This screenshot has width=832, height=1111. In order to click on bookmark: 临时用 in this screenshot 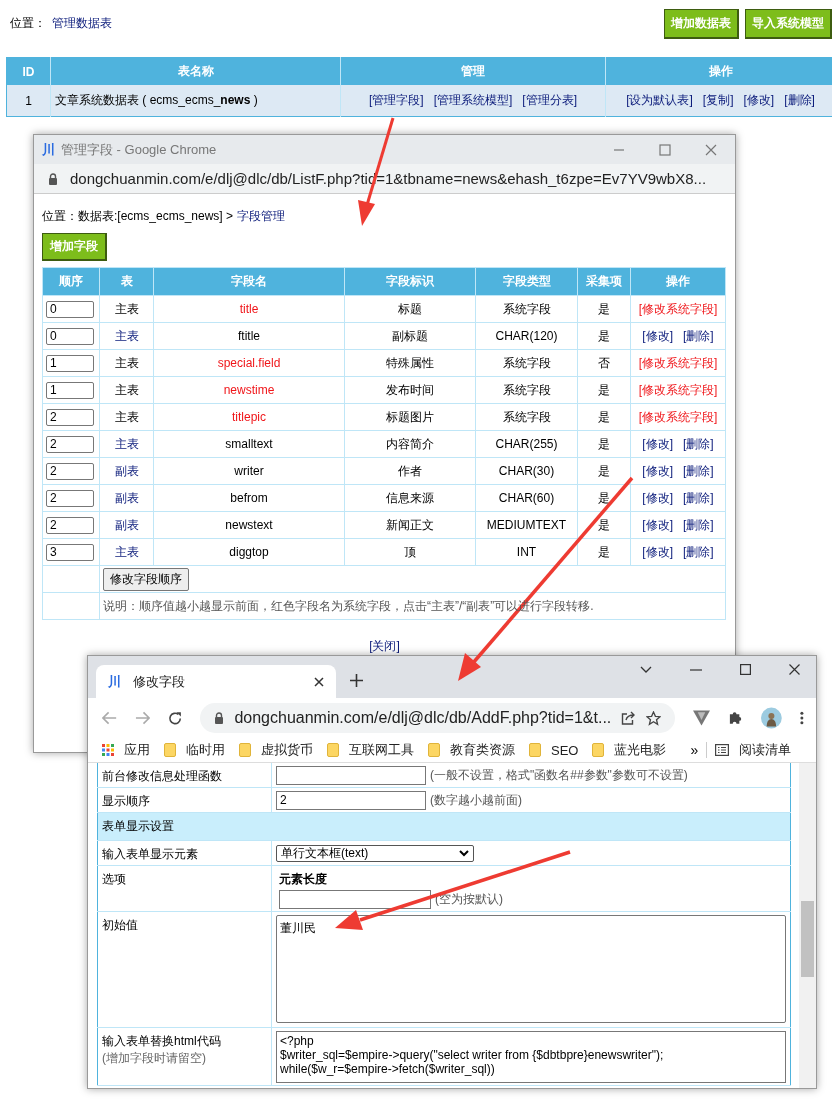, I will do `click(194, 750)`.